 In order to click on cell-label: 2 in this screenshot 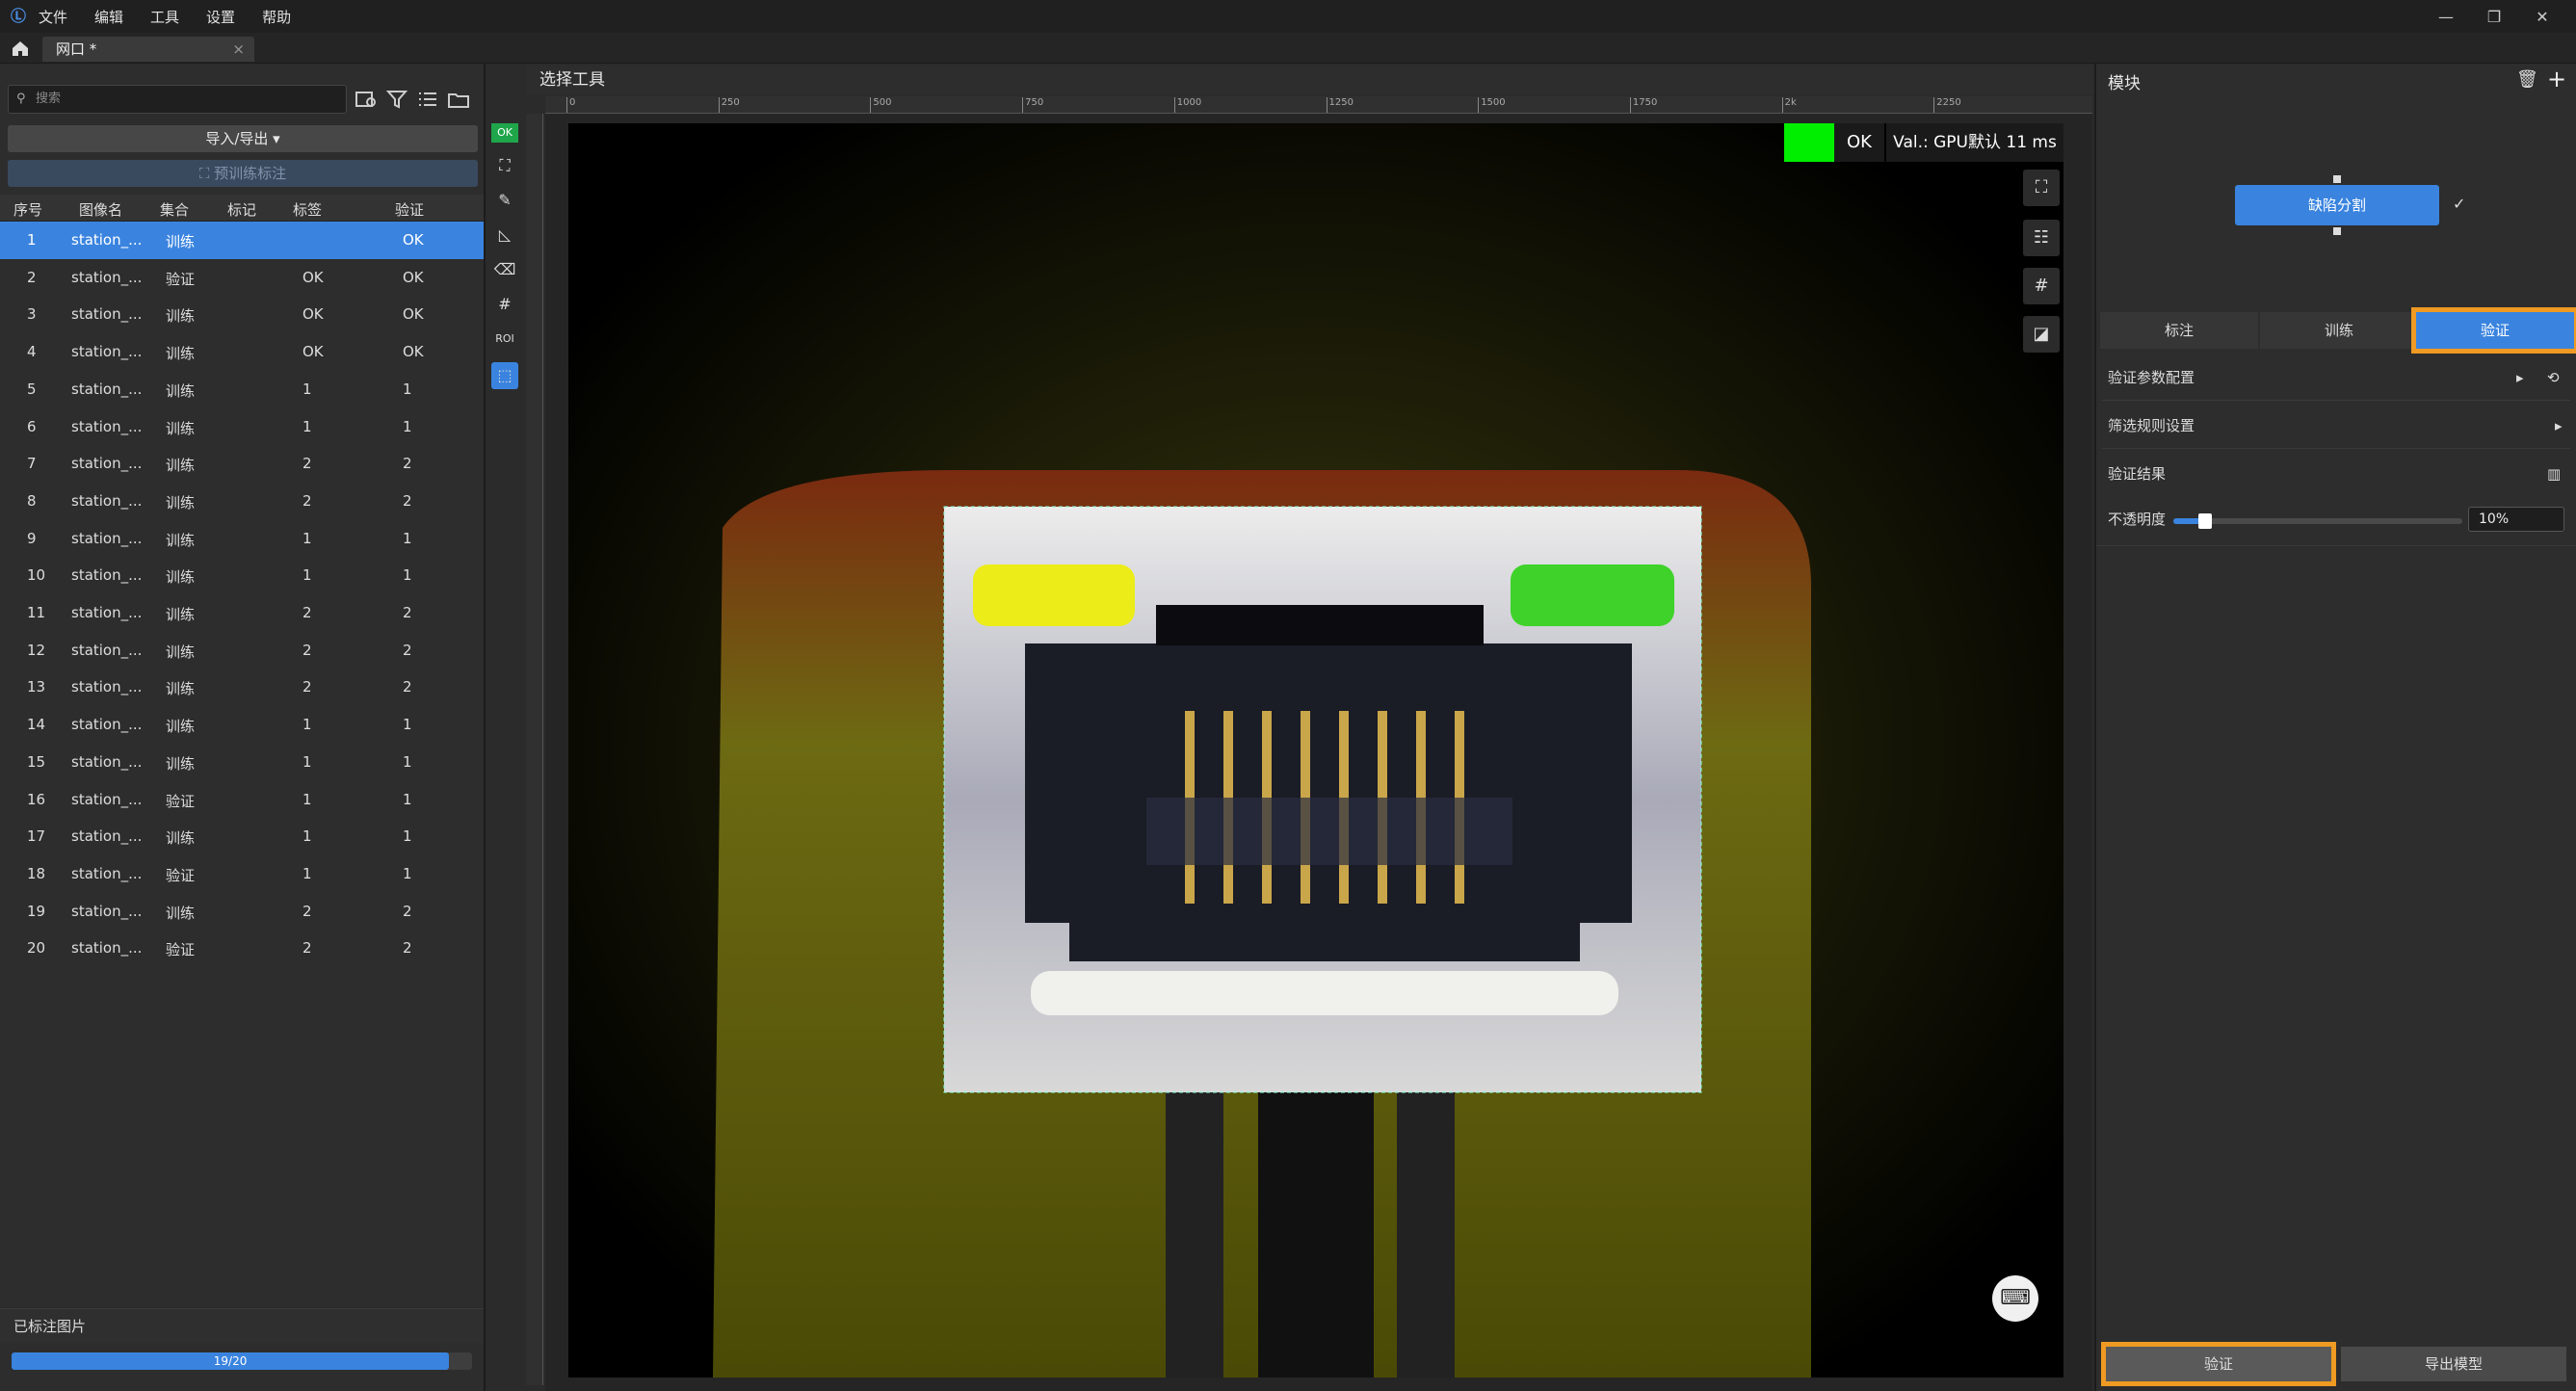, I will do `click(307, 650)`.